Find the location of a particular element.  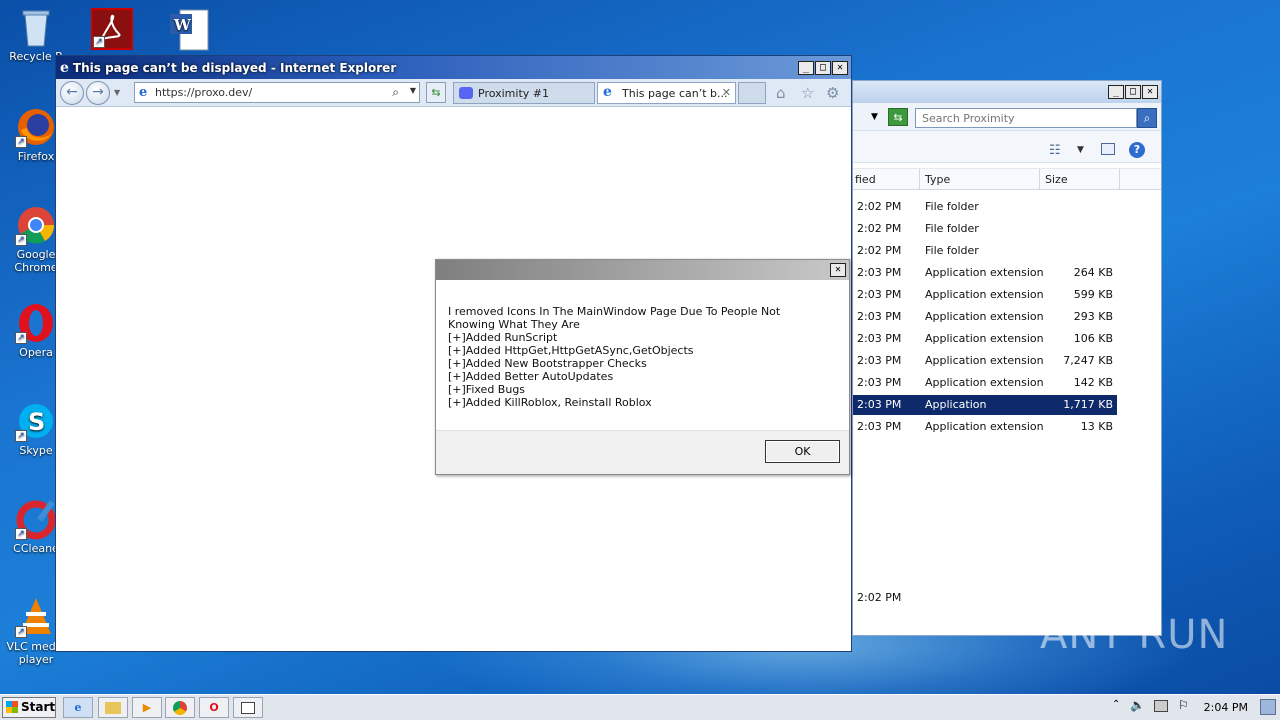

message-box-caption-buttons: ✕ is located at coordinates (838, 270).